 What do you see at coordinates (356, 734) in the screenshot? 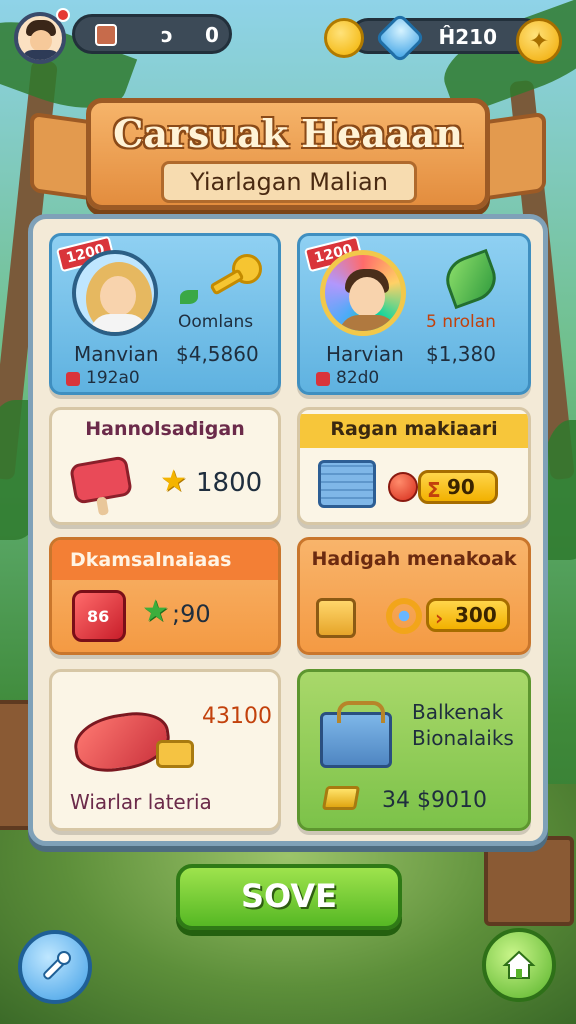
I see `shopping-basket-icon` at bounding box center [356, 734].